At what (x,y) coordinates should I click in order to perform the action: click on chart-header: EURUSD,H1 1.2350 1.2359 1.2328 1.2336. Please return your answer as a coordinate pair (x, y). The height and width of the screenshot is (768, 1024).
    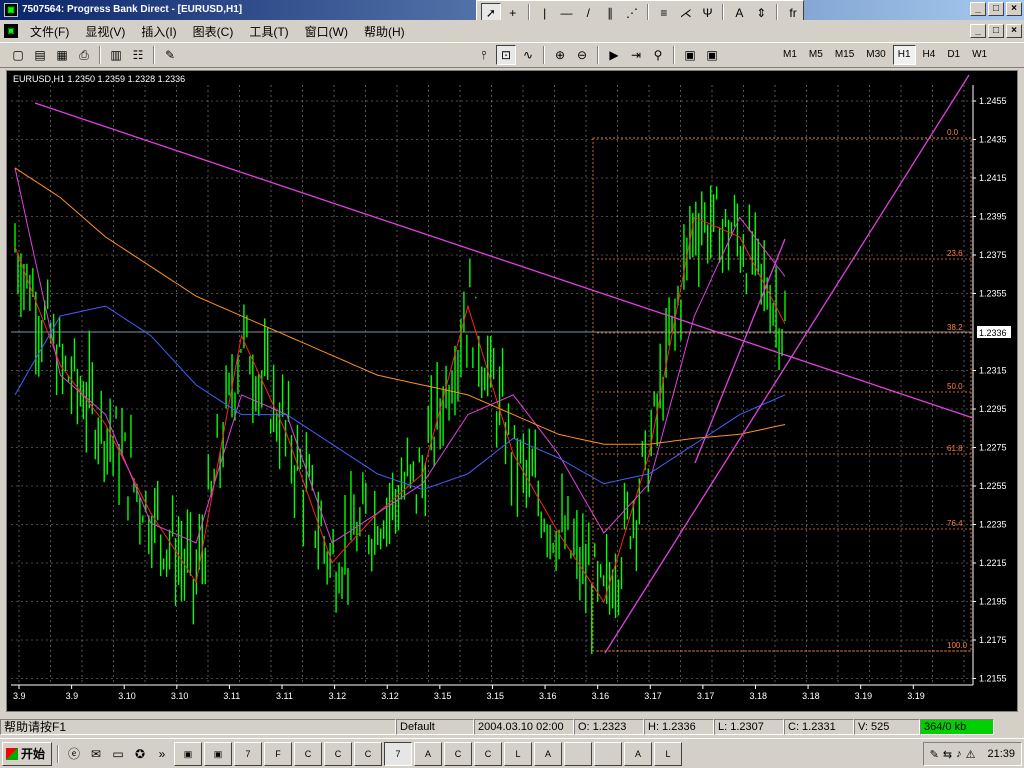
    Looking at the image, I should click on (99, 79).